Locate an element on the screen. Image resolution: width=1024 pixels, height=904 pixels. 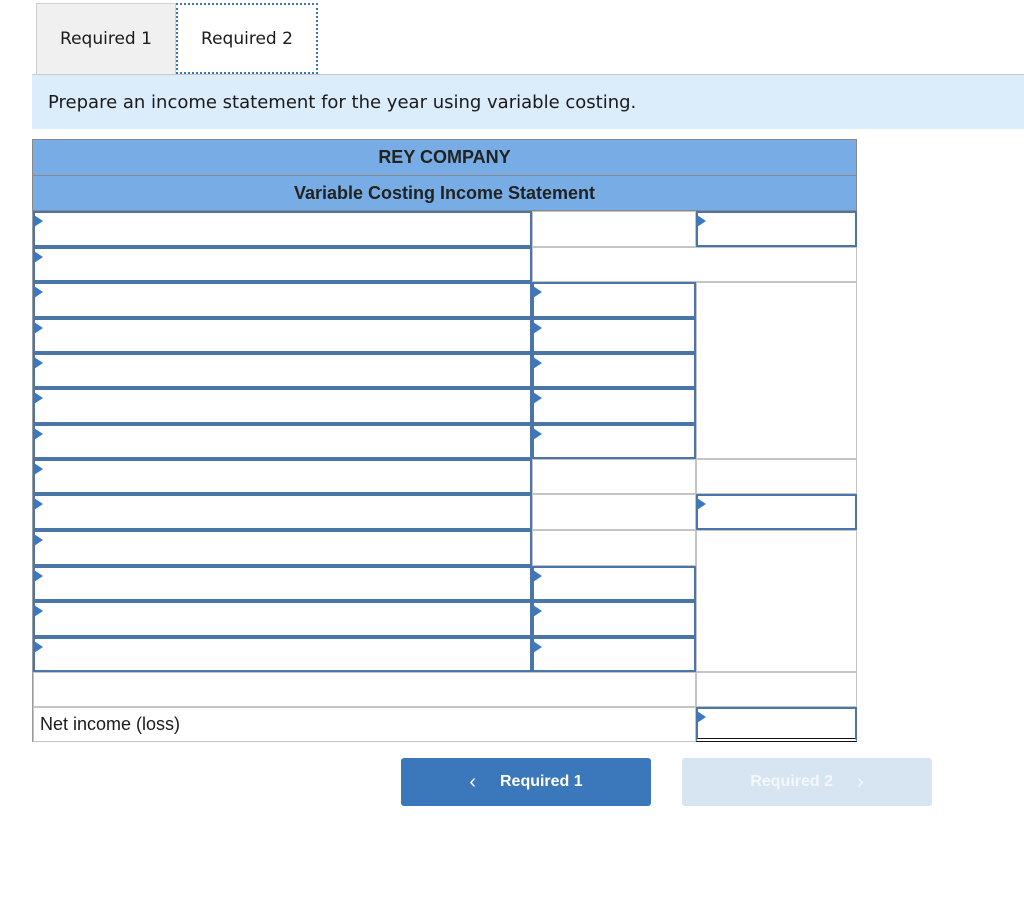
row-7-amount-cell is located at coordinates (614, 441).